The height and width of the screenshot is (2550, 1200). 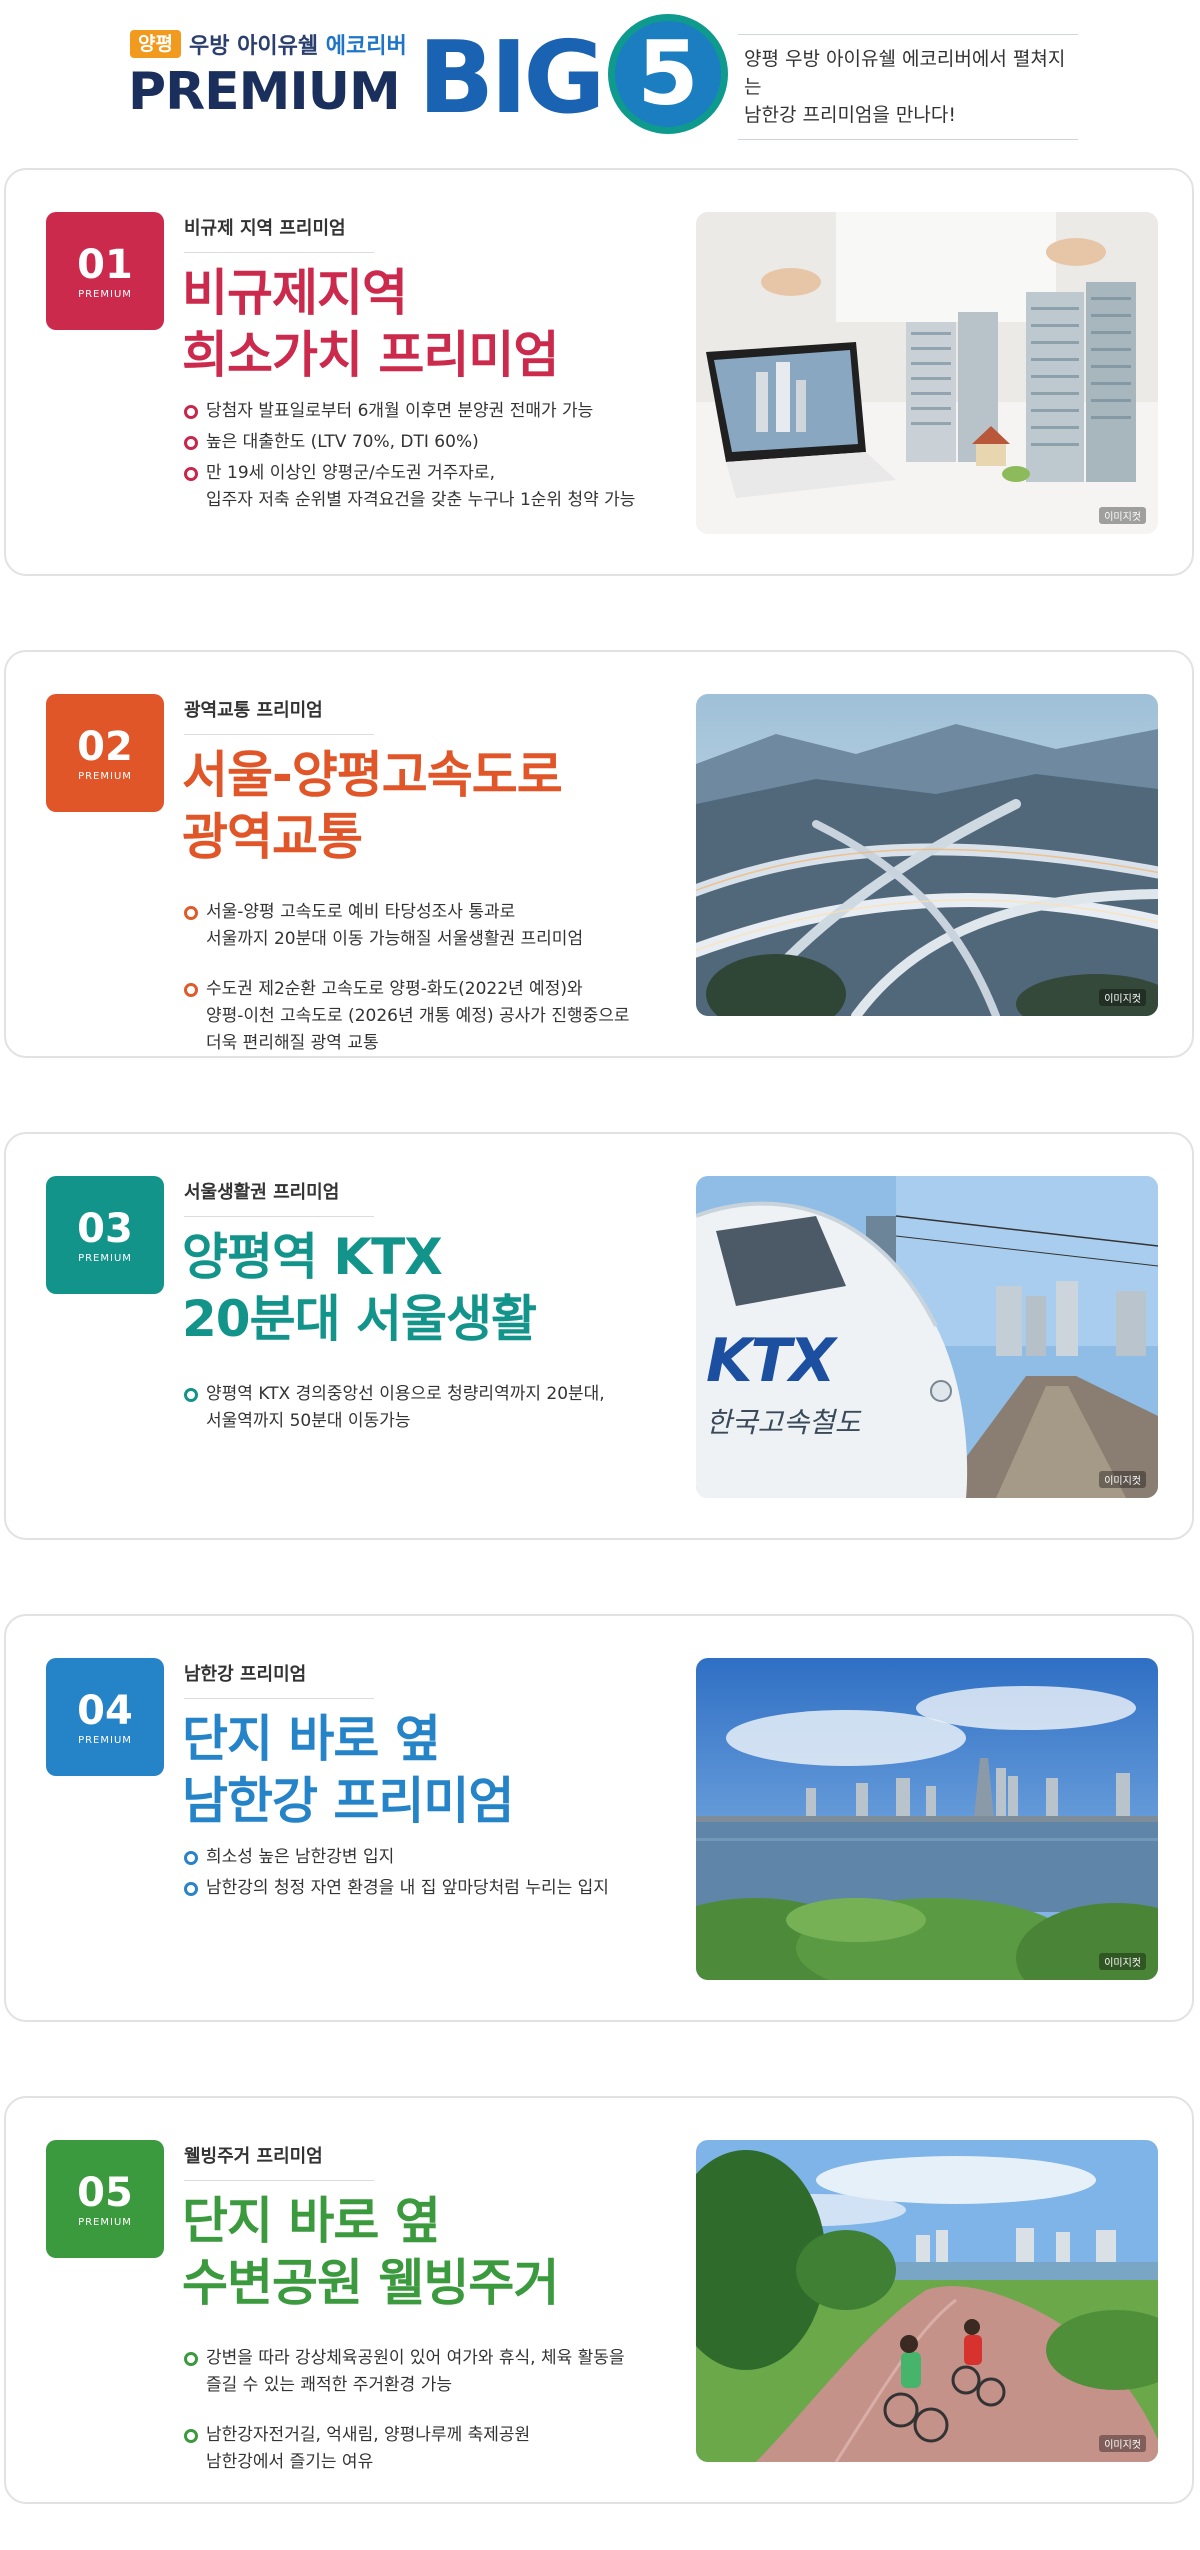 I want to click on header-description-line: 남한강 프리미엄을 만나다!, so click(x=850, y=115).